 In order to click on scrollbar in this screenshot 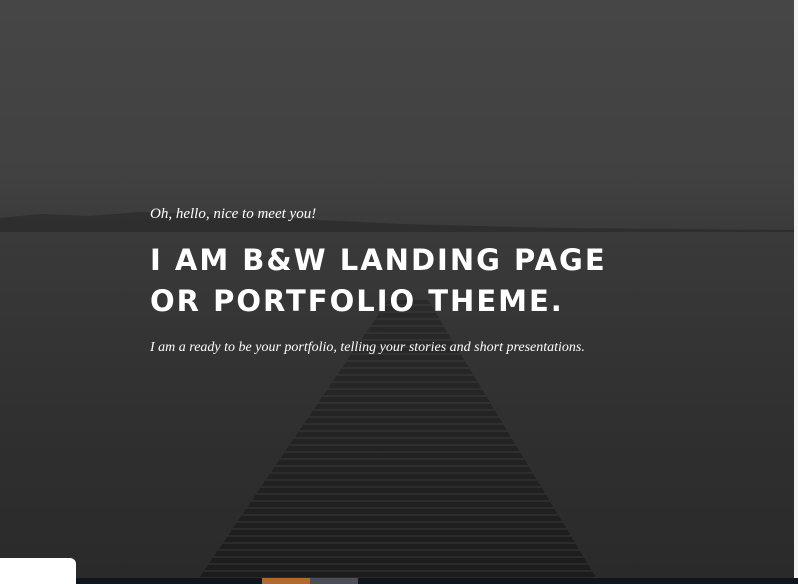, I will do `click(796, 292)`.